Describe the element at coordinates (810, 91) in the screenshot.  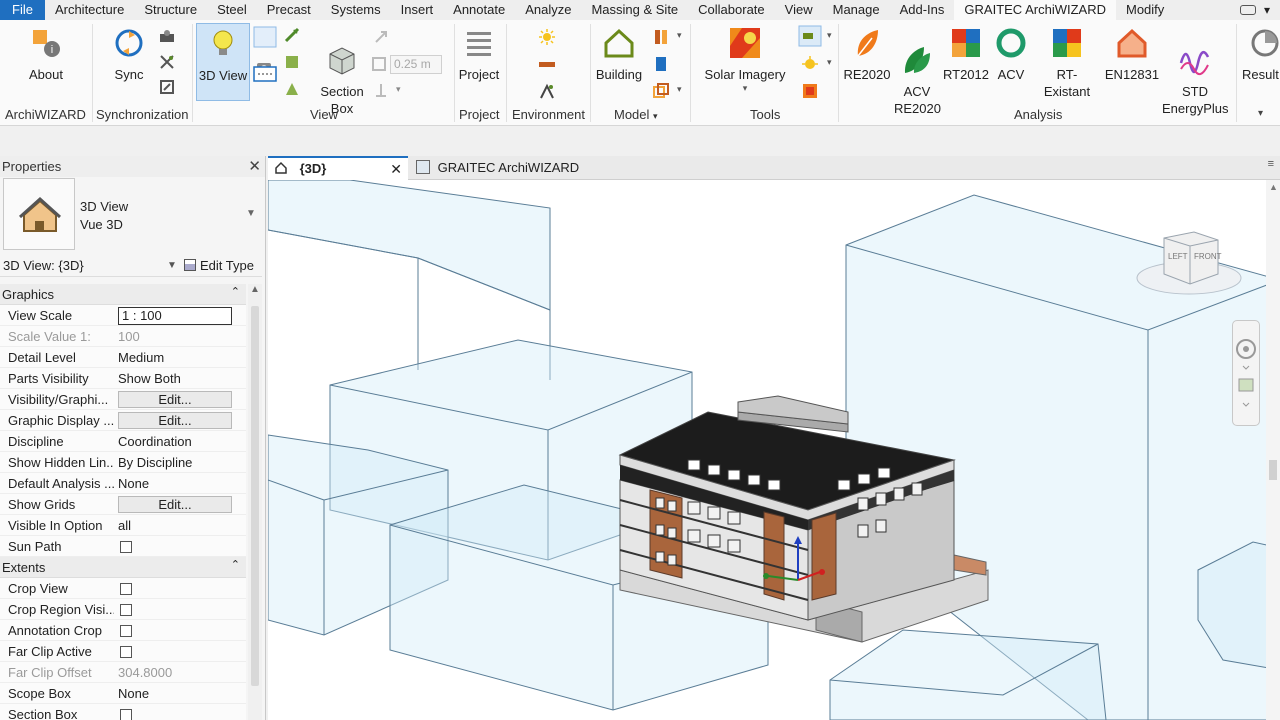
I see `tools-3-icon` at that location.